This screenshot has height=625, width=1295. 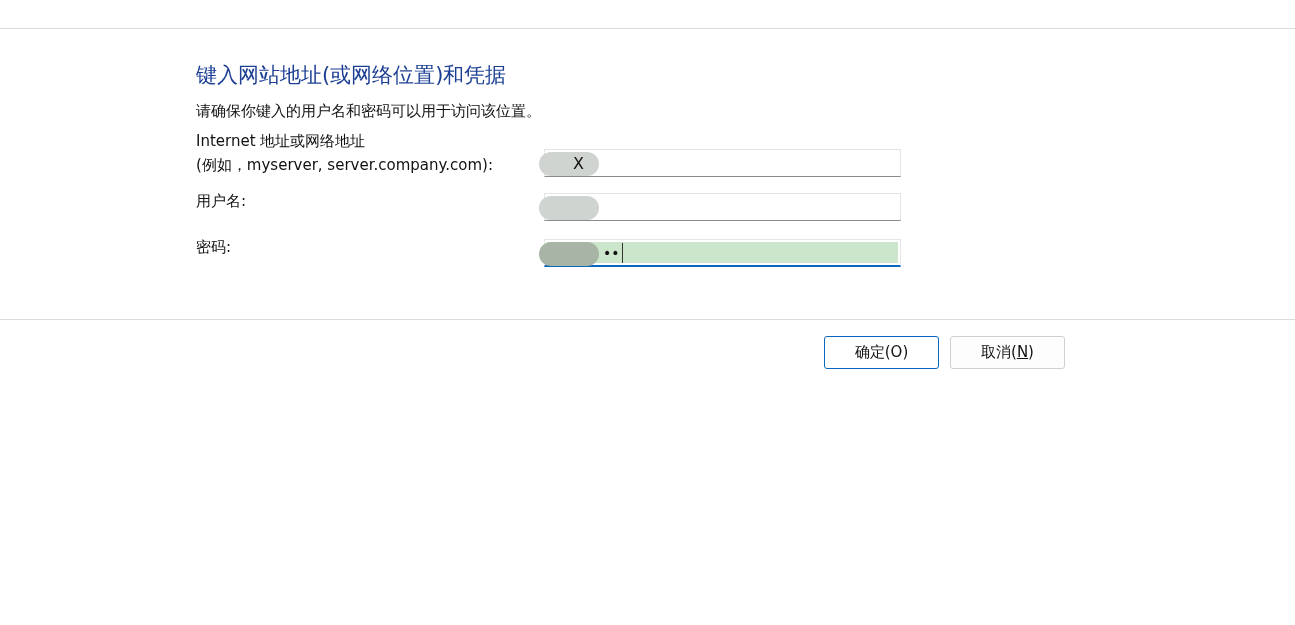 I want to click on field-label: 用户名:, so click(x=222, y=201).